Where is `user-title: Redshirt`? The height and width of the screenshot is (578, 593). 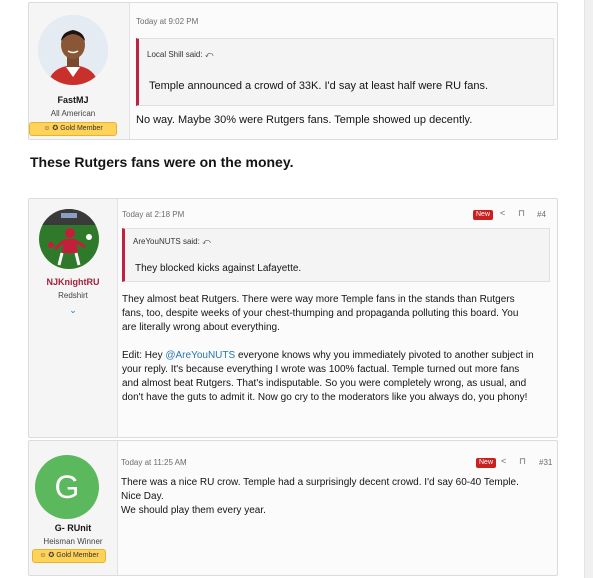
user-title: Redshirt is located at coordinates (73, 295).